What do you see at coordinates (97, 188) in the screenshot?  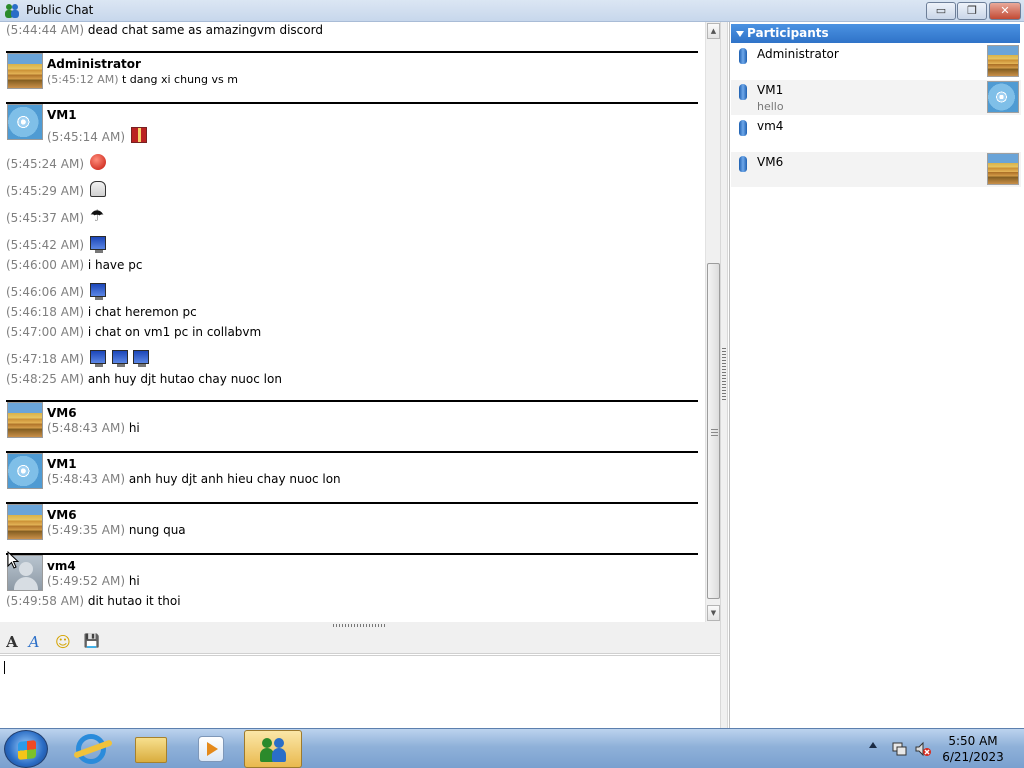 I see `sheep-icon` at bounding box center [97, 188].